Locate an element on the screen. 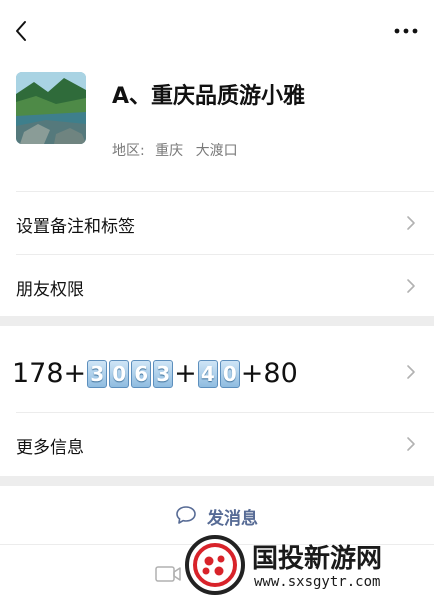 This screenshot has height=600, width=434. phone-digit: 6 is located at coordinates (141, 374).